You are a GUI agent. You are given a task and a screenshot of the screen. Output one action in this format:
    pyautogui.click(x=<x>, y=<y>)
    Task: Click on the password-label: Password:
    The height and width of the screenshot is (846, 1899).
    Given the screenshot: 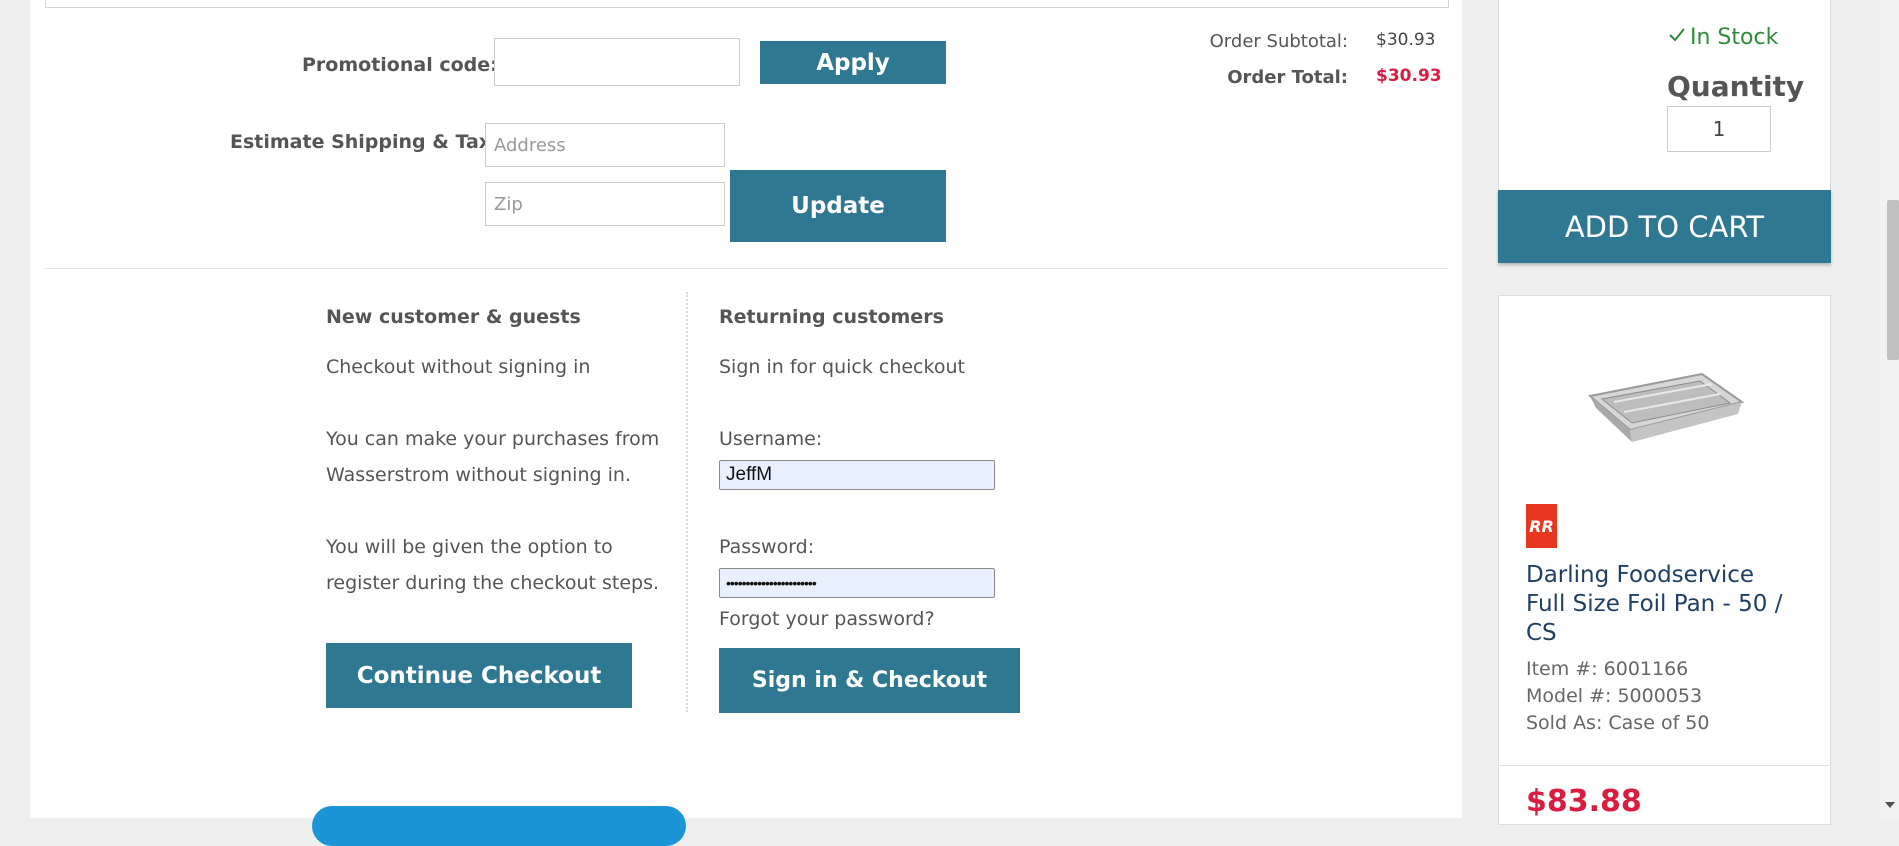 What is the action you would take?
    pyautogui.click(x=767, y=547)
    